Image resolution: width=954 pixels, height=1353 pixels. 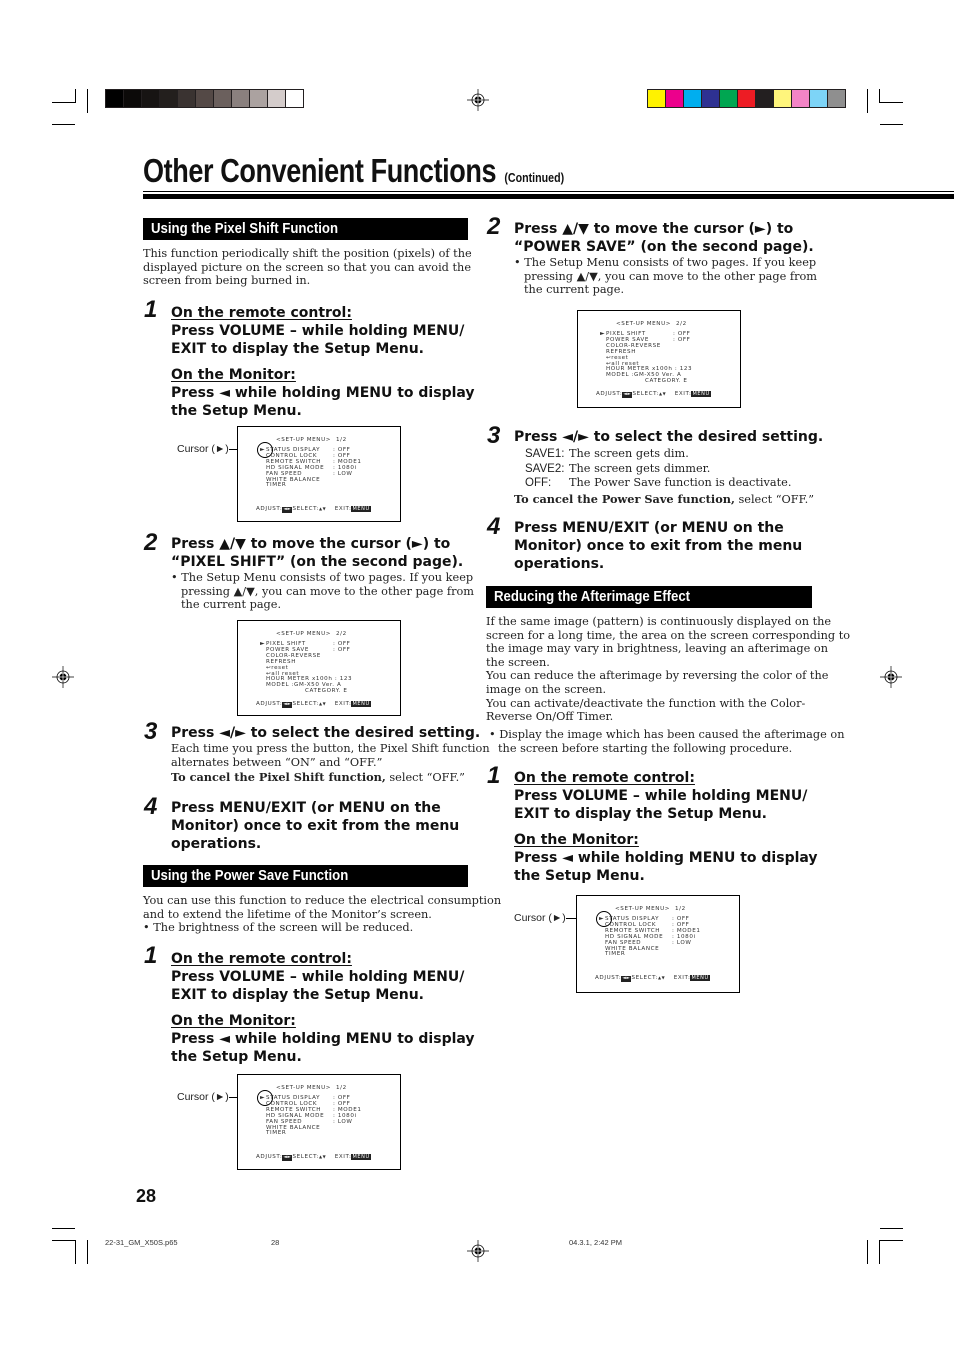 I want to click on section-header-afterimage: Reducing the Afterimage Effect, so click(x=649, y=597).